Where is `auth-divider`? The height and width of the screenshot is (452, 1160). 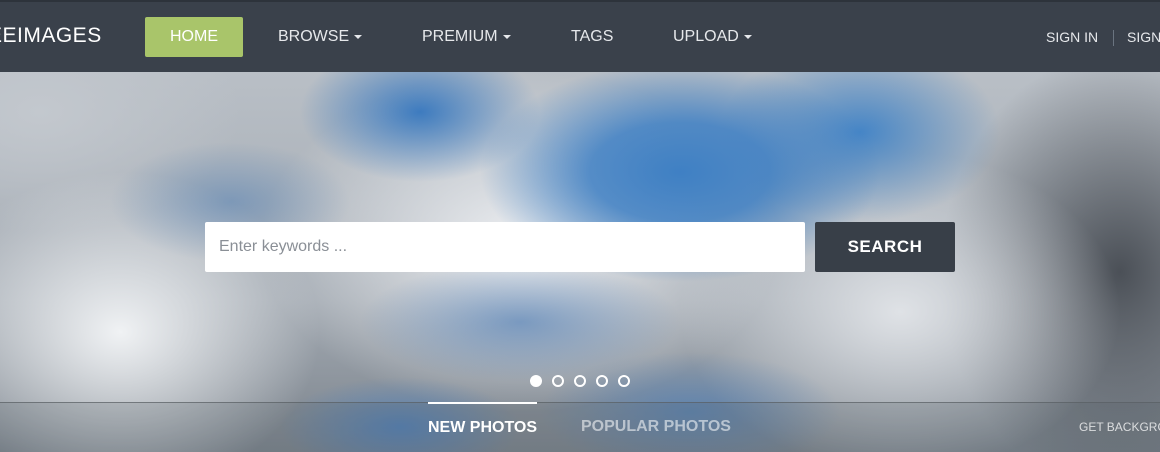 auth-divider is located at coordinates (1113, 38).